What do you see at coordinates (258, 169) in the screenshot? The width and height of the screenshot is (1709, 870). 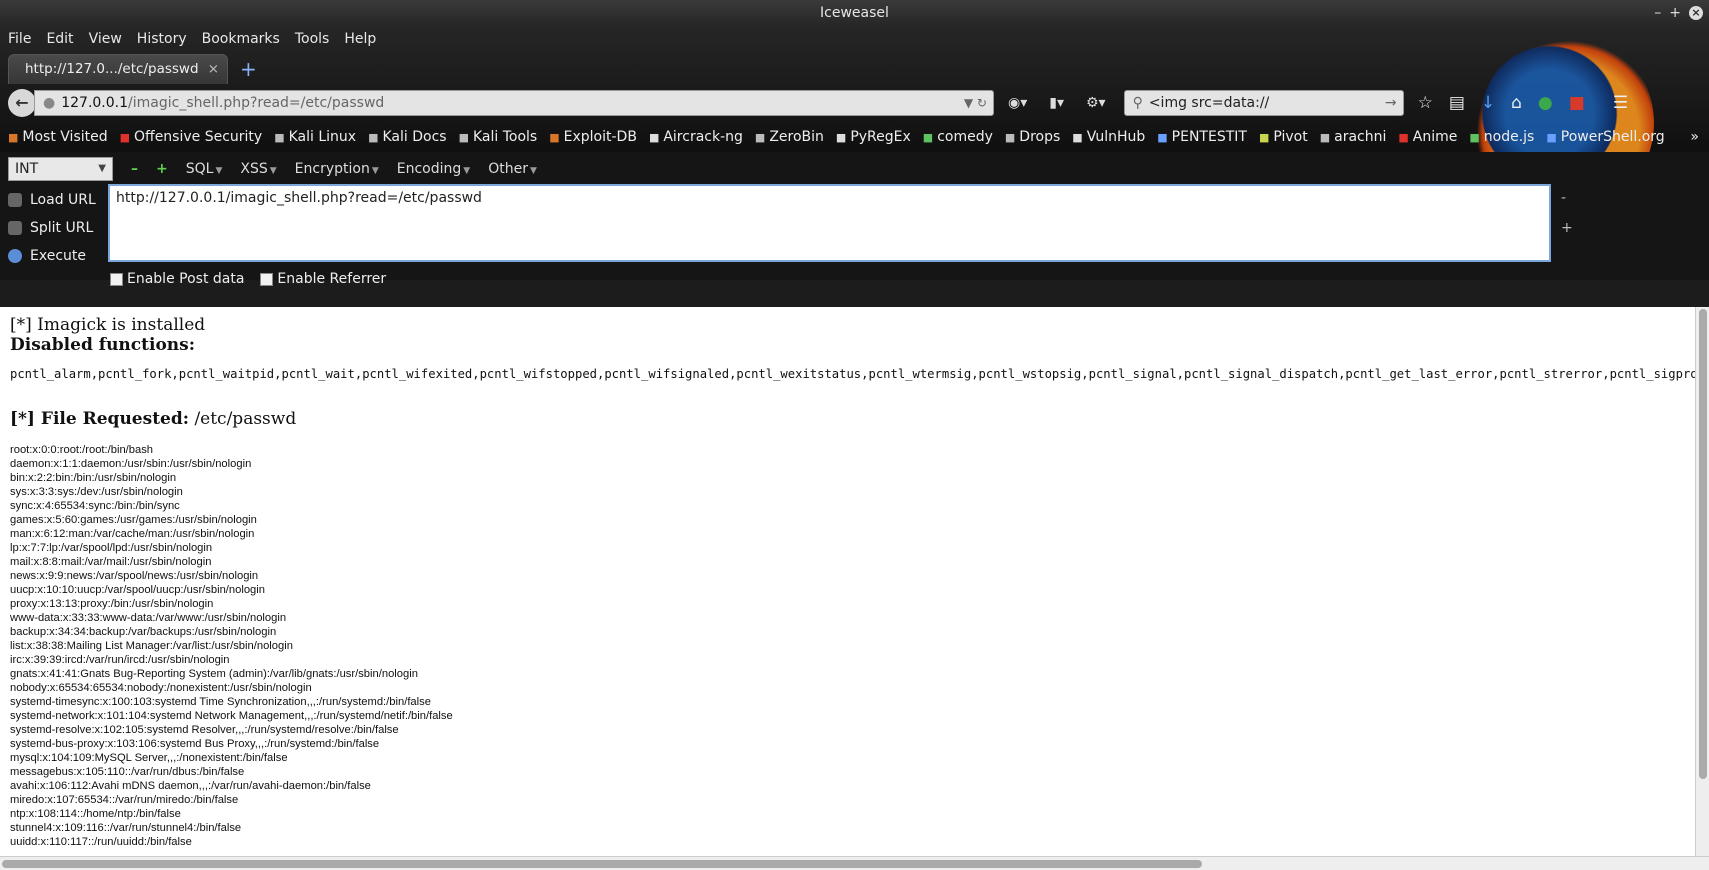 I see `menu-xss: XSS ▼` at bounding box center [258, 169].